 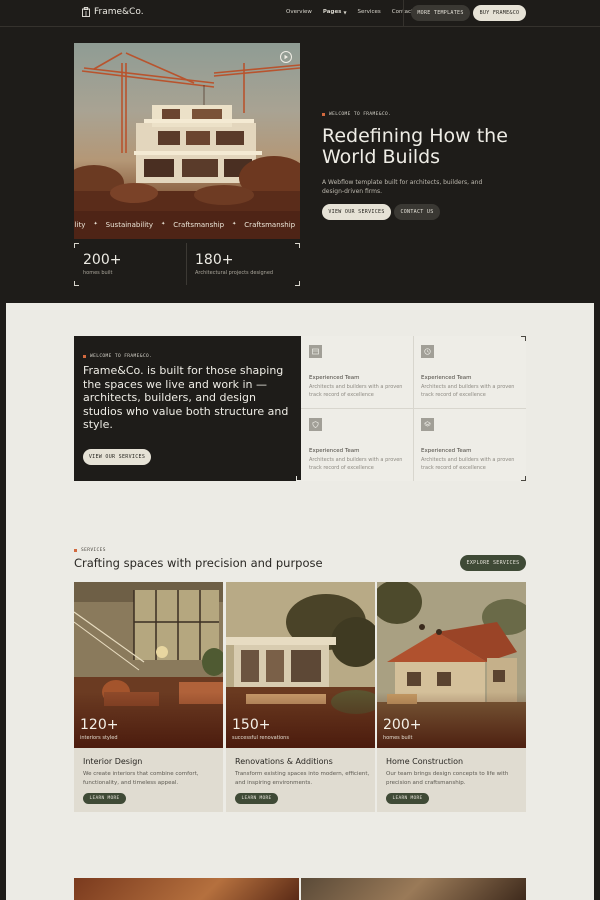 I want to click on about-view-services-button: VIEW OUR SERVICES, so click(x=117, y=457).